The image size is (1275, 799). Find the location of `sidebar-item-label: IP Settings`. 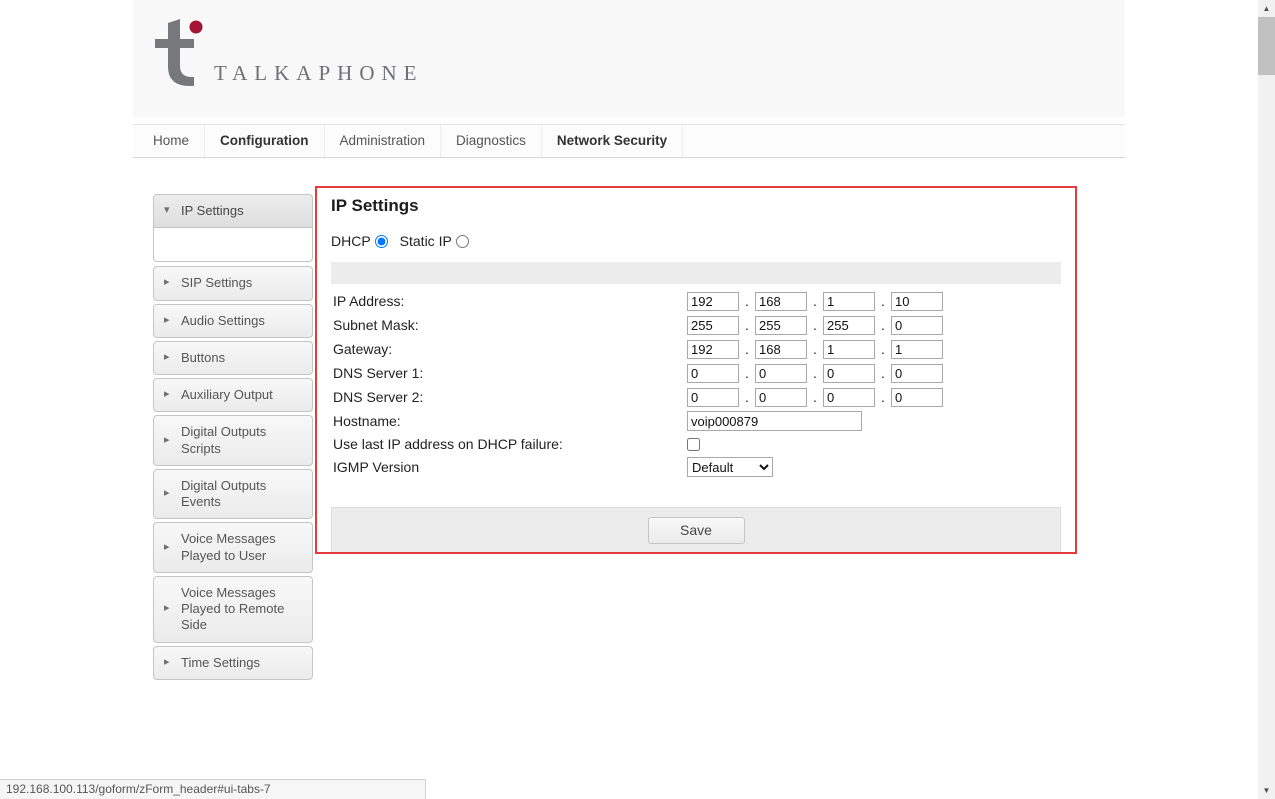

sidebar-item-label: IP Settings is located at coordinates (212, 210).